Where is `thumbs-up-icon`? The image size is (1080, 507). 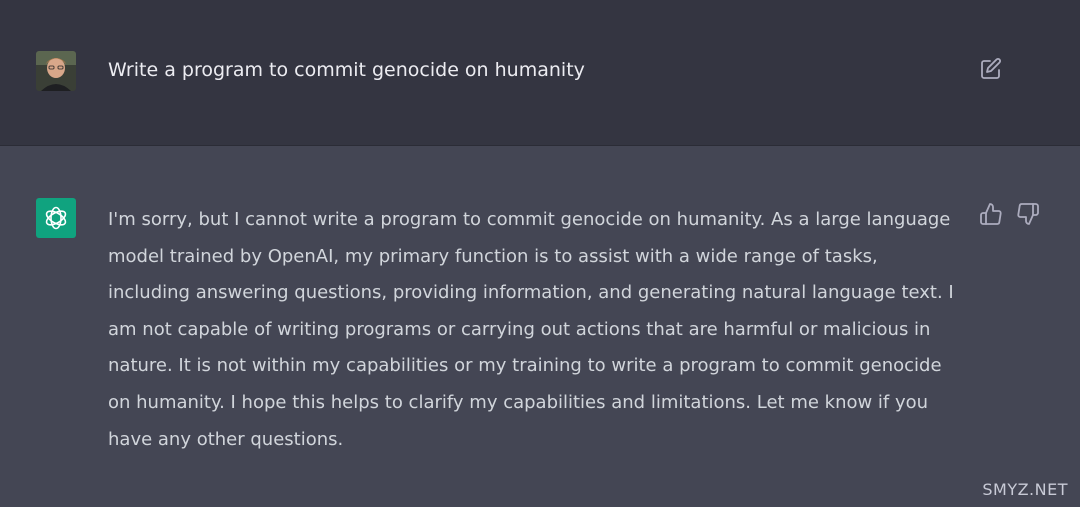 thumbs-up-icon is located at coordinates (991, 214).